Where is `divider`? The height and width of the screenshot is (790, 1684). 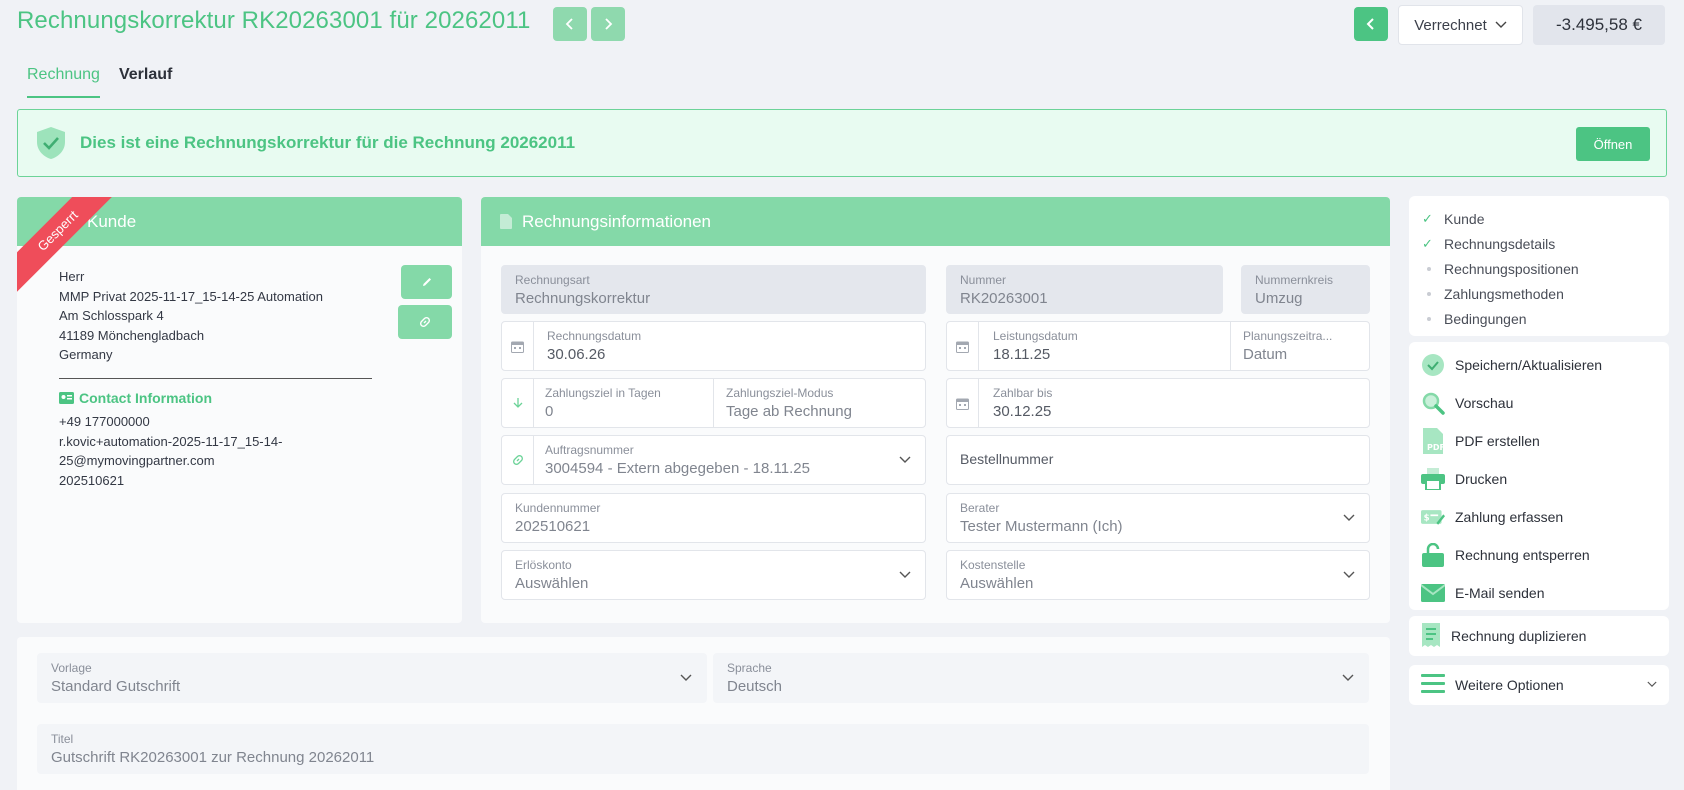
divider is located at coordinates (215, 378).